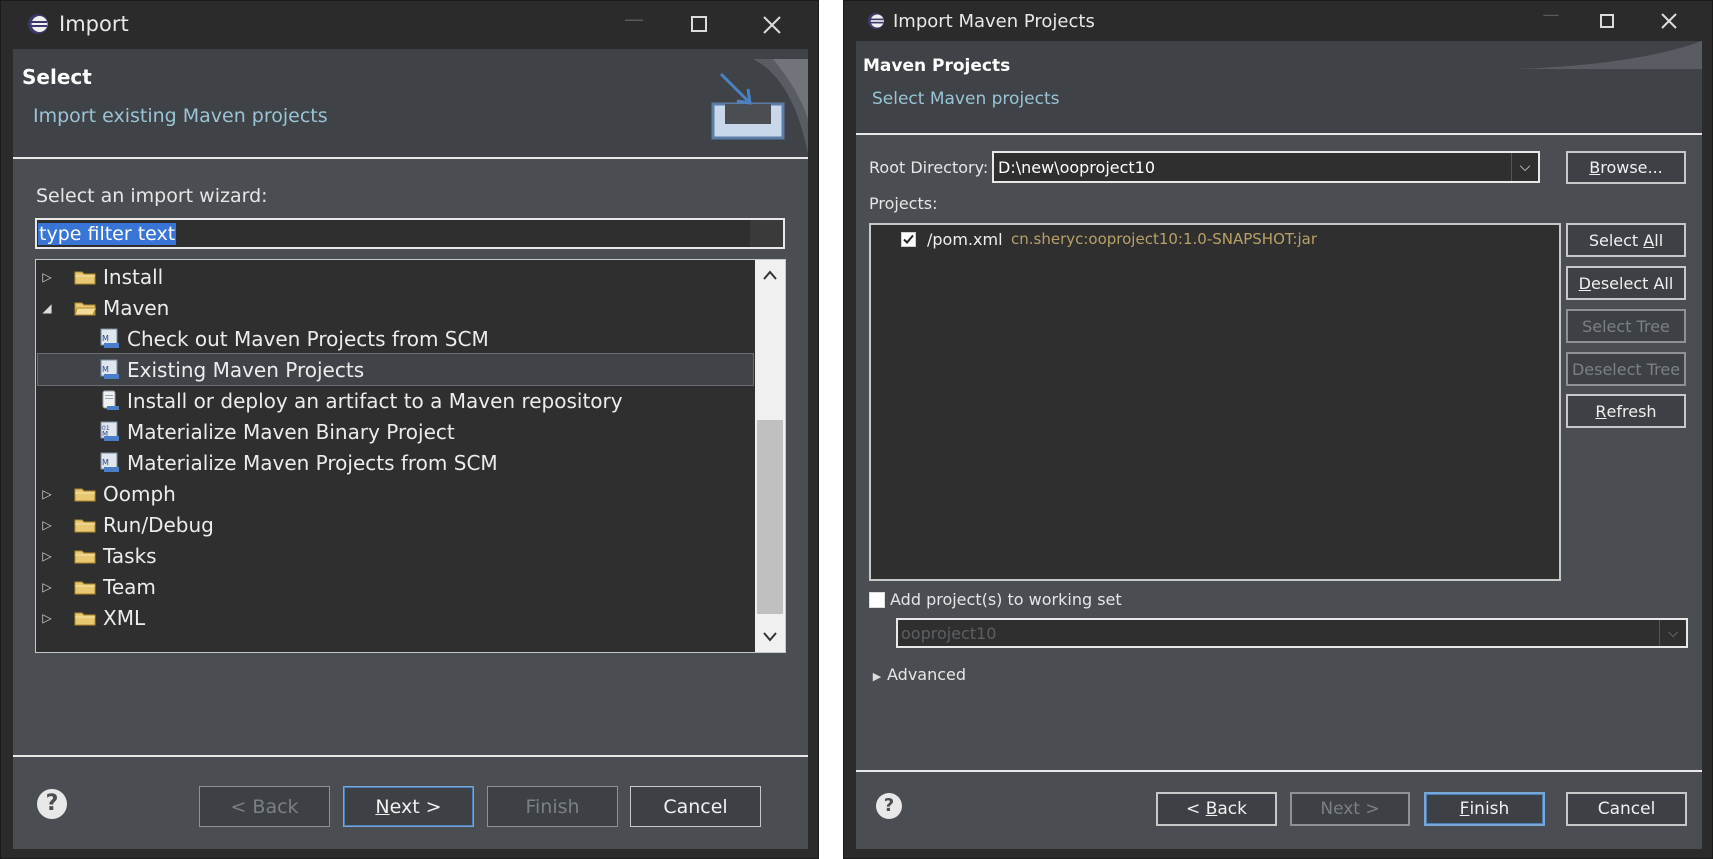 The image size is (1713, 859). I want to click on advanced-label: Advanced, so click(926, 674).